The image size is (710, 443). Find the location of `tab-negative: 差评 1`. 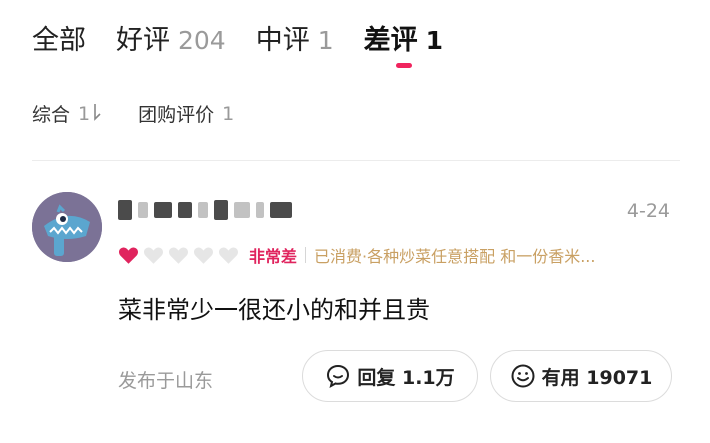

tab-negative: 差评 1 is located at coordinates (403, 43).